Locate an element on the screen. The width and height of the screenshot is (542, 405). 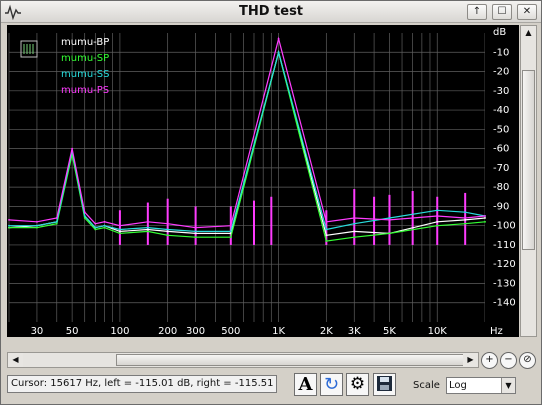
y-tick-label: -60 is located at coordinates (501, 149).